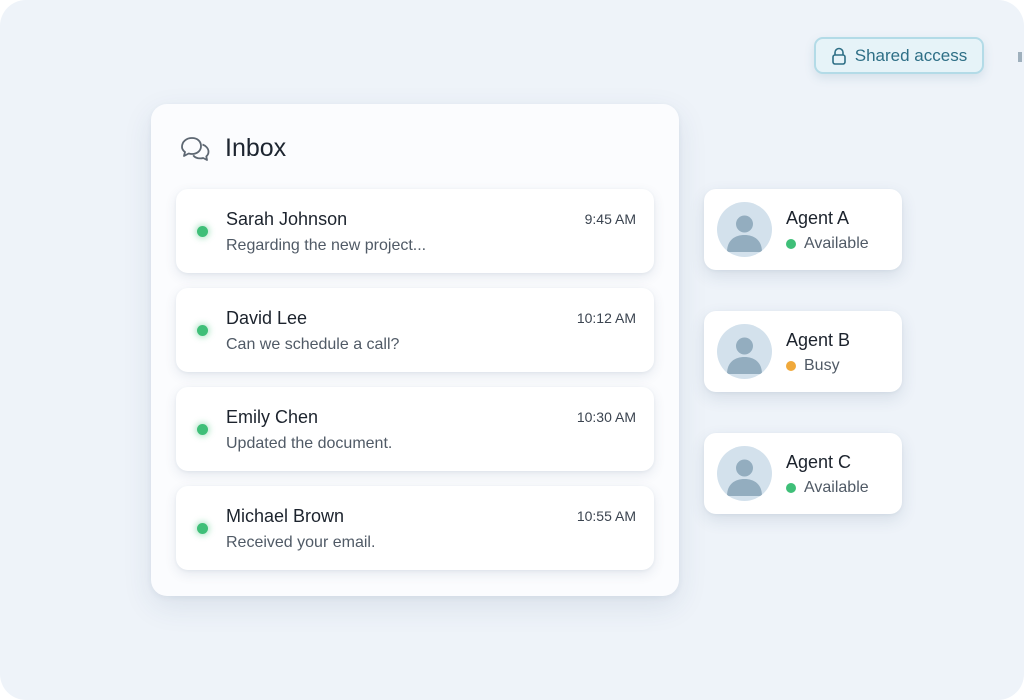 This screenshot has width=1024, height=700. What do you see at coordinates (309, 443) in the screenshot?
I see `message-preview: Updated the document.` at bounding box center [309, 443].